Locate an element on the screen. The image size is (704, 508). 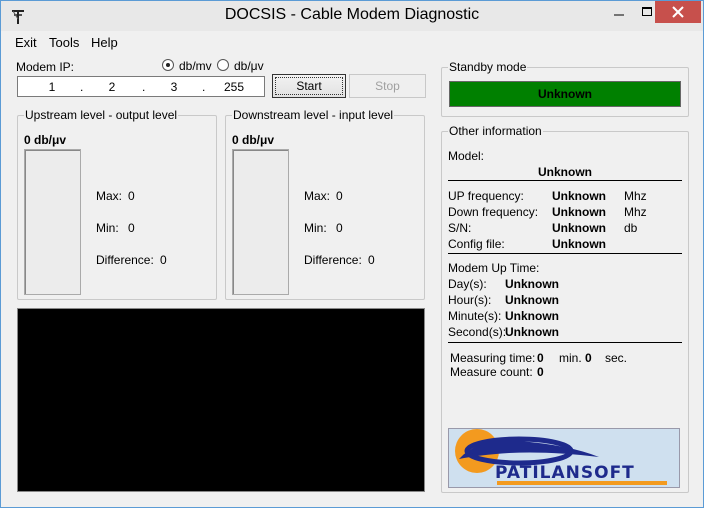
upstream-value: 0 db/μv is located at coordinates (45, 140).